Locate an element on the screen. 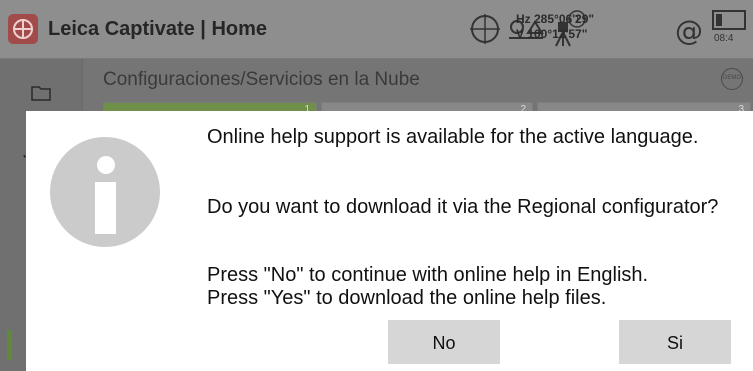 This screenshot has width=753, height=371. info-icon is located at coordinates (105, 192).